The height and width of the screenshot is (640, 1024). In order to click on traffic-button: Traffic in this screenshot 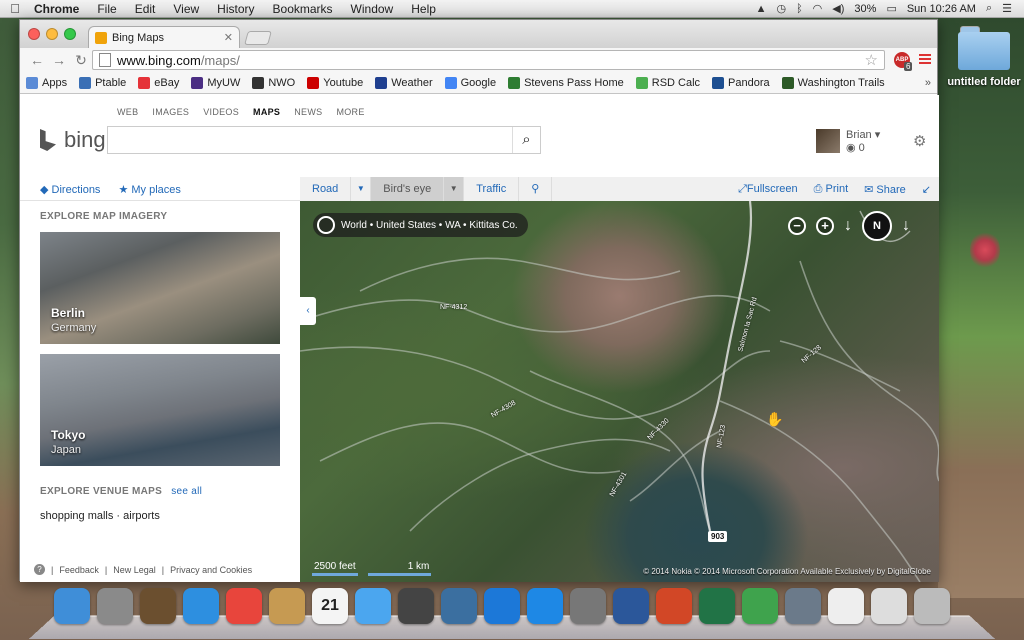, I will do `click(492, 189)`.